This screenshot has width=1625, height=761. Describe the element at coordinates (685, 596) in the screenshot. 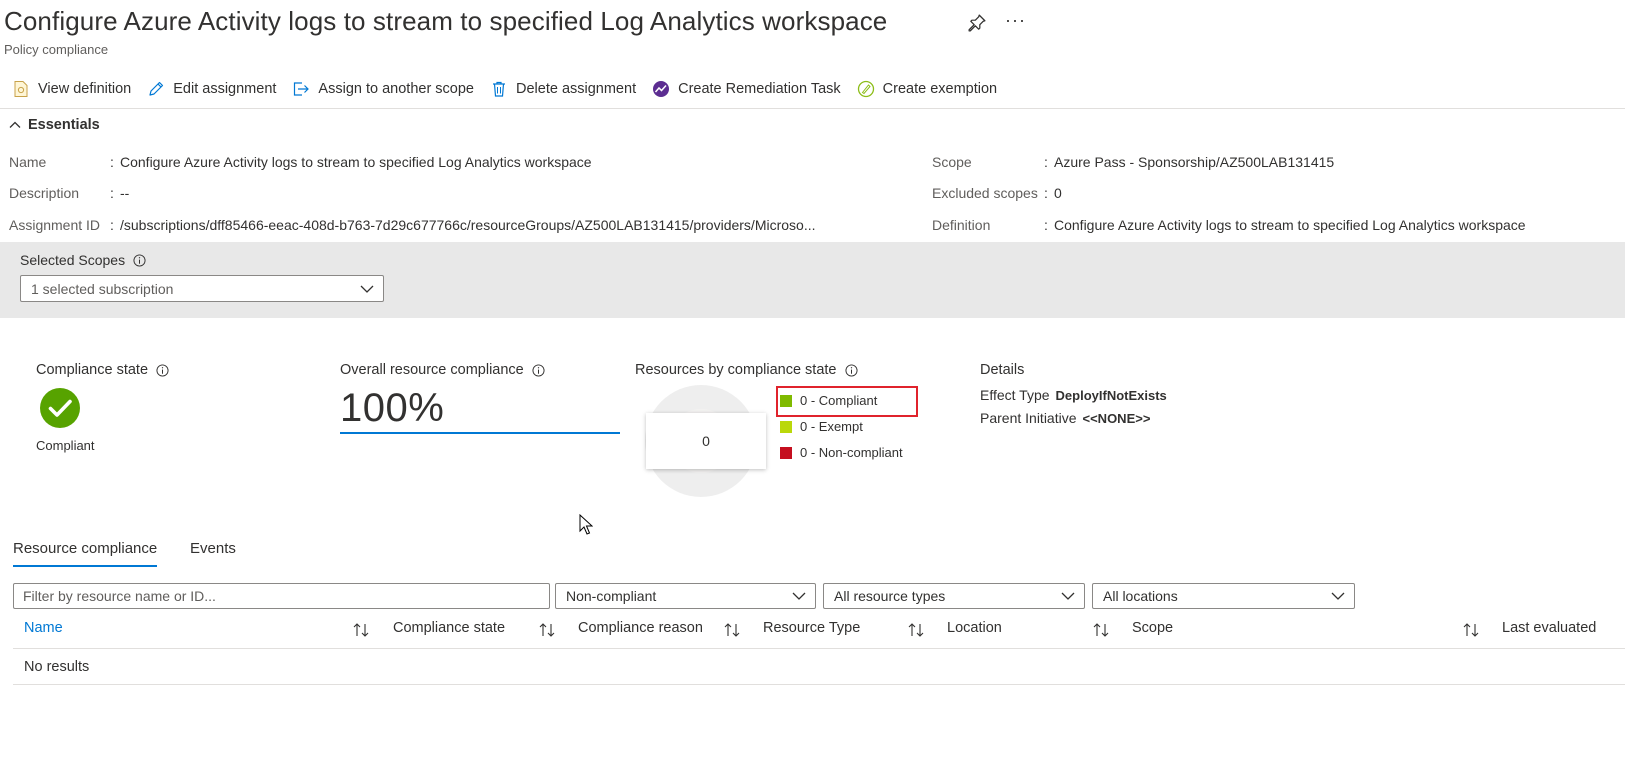

I see `compliance-state-filter: Non-compliant` at that location.